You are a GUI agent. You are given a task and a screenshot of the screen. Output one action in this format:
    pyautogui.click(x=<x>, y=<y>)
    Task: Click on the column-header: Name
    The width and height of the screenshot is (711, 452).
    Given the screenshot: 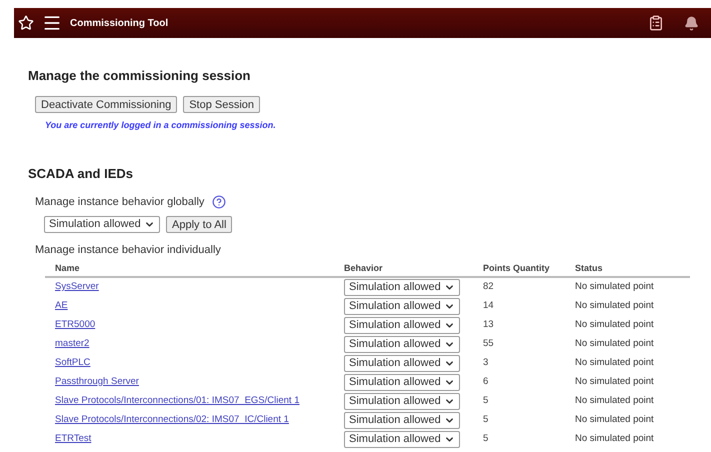 What is the action you would take?
    pyautogui.click(x=68, y=268)
    